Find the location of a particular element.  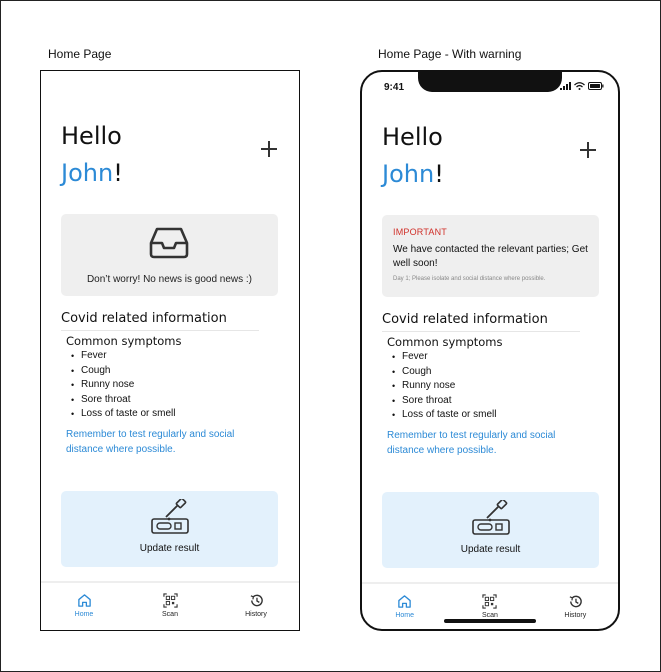

inbox-icon is located at coordinates (169, 243).